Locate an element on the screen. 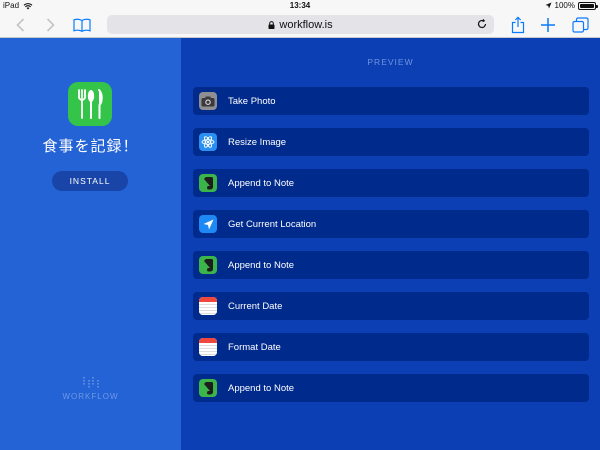 The height and width of the screenshot is (450, 600). action-label: Take Photo is located at coordinates (252, 101).